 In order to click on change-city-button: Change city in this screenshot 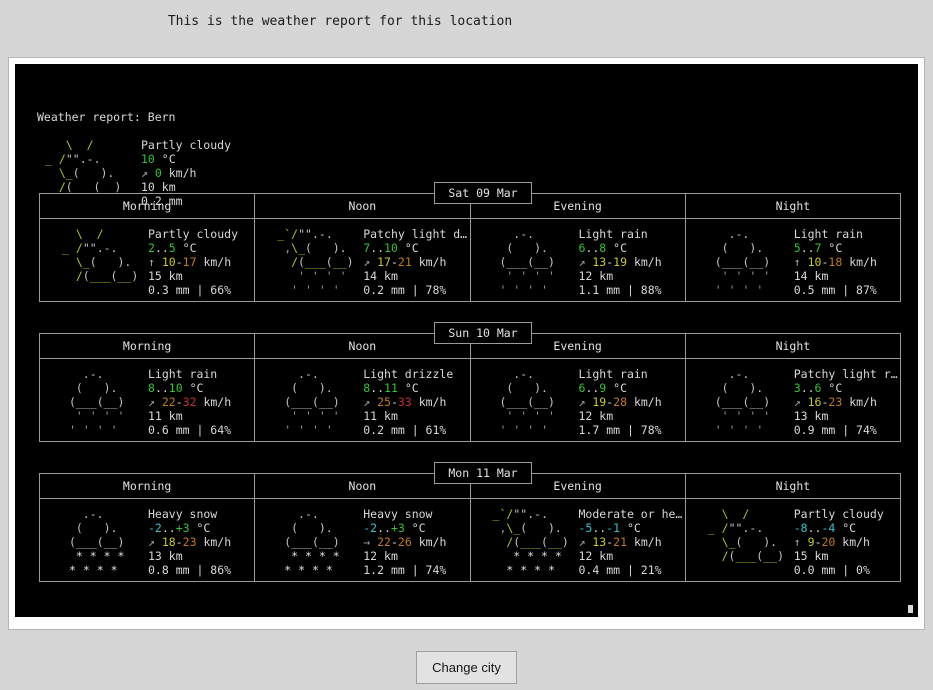, I will do `click(466, 667)`.